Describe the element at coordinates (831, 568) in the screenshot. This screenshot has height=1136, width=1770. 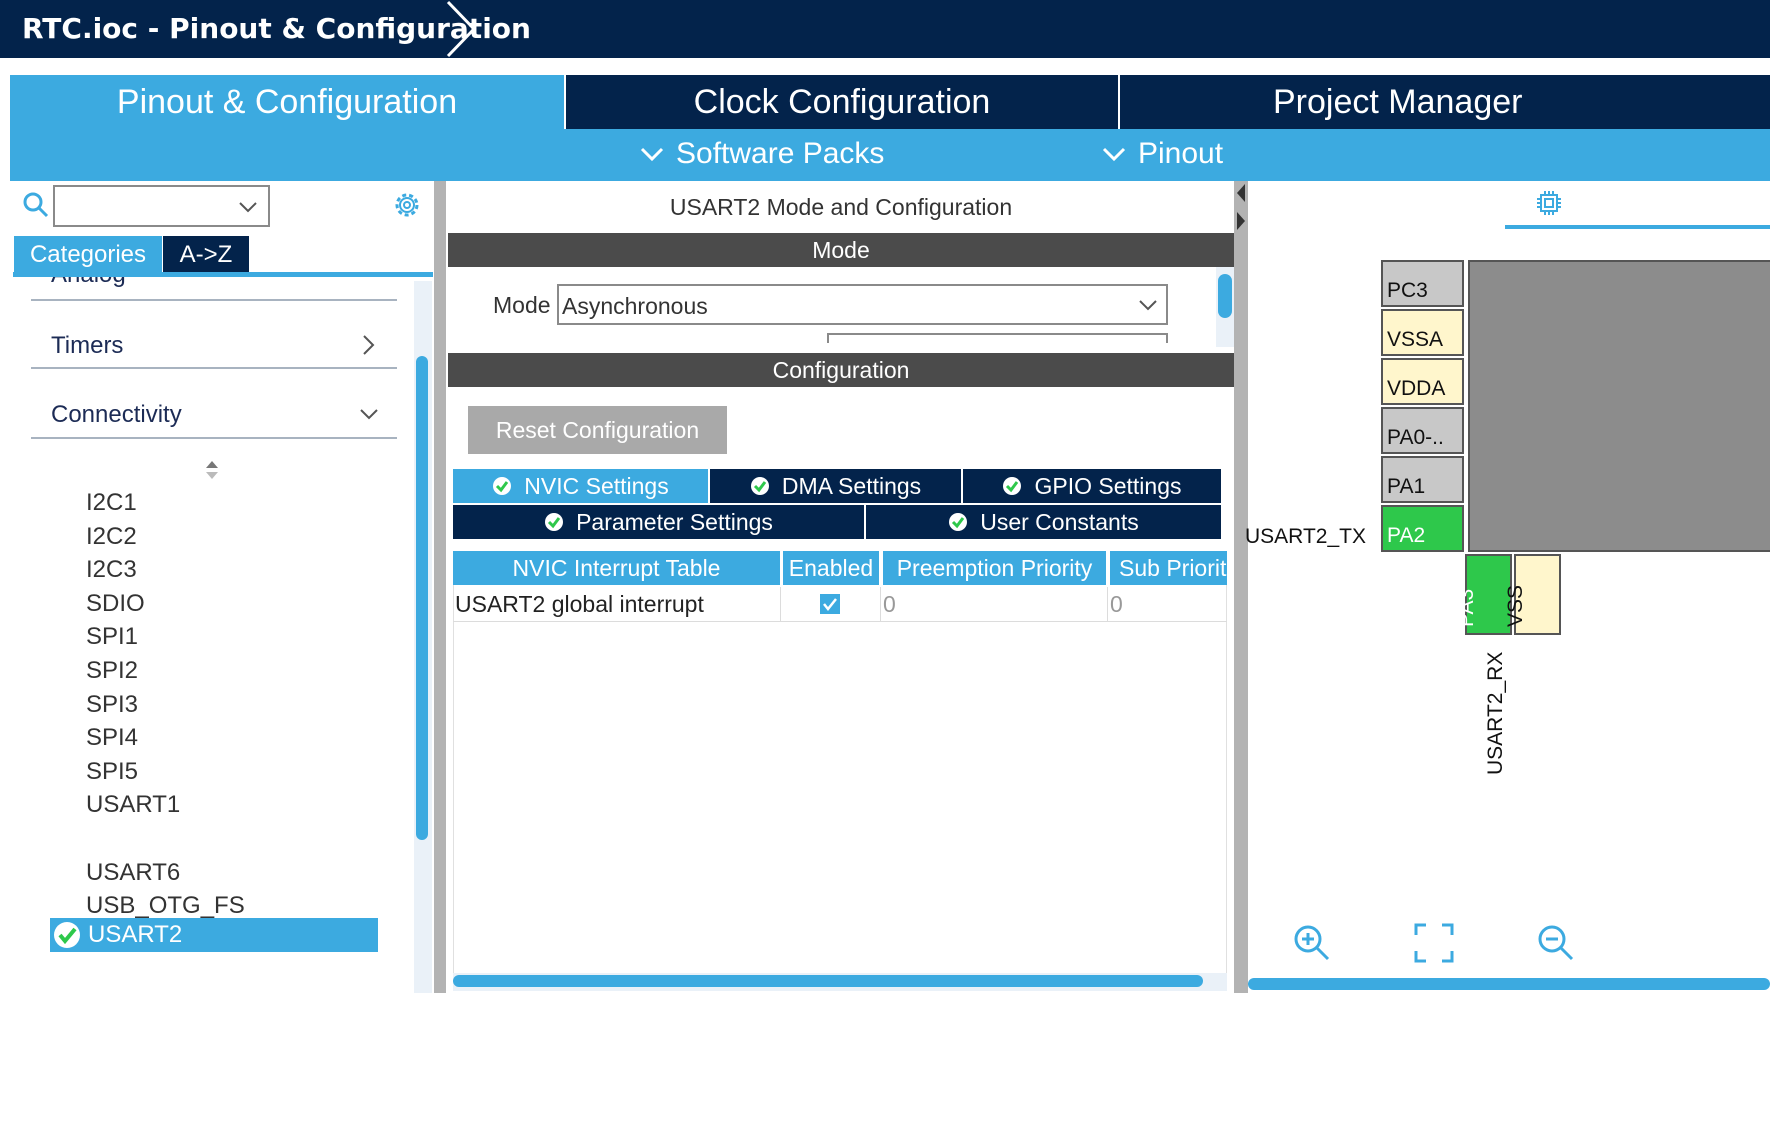
I see `column-header: Enabled` at that location.